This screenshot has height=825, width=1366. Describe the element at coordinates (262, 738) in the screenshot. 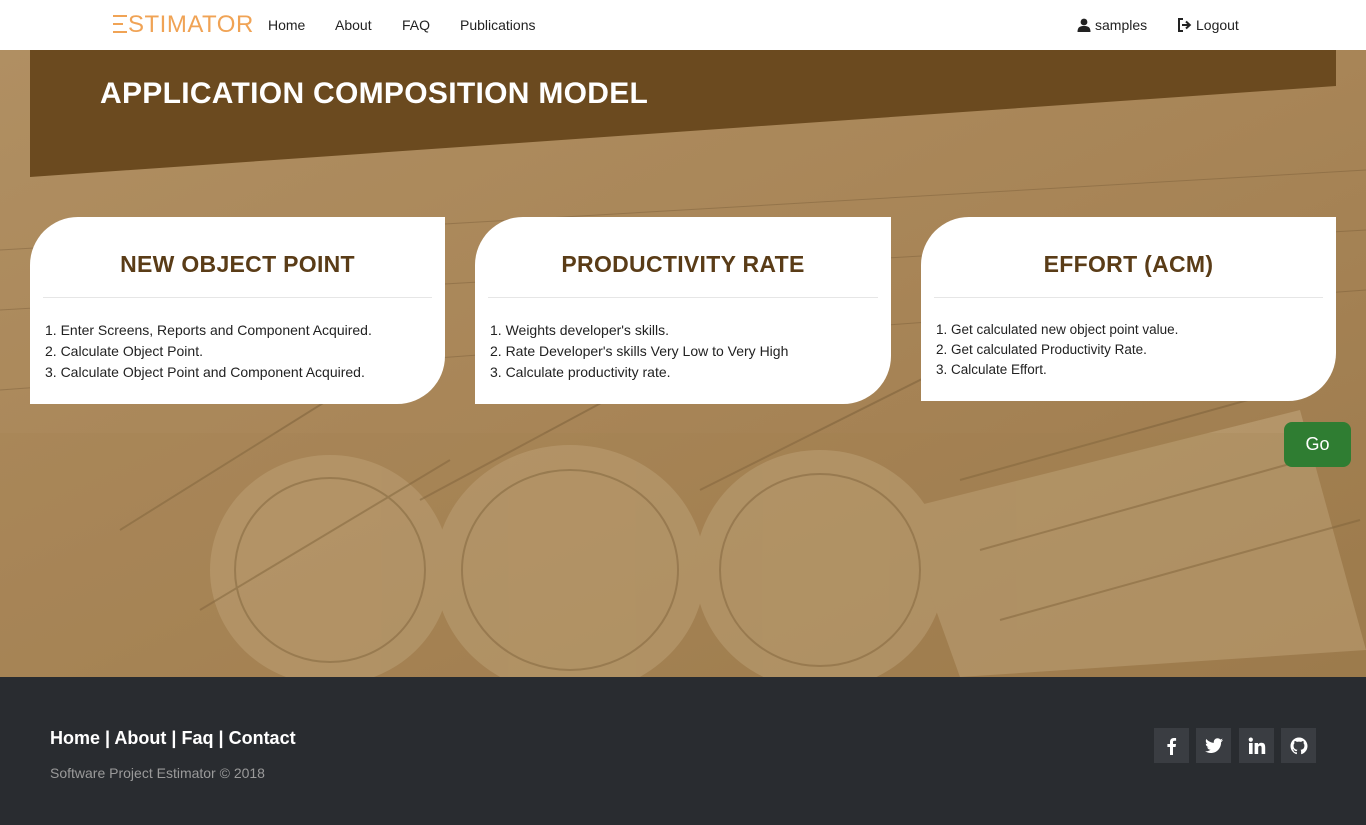

I see `footer-link-contact: Contact` at that location.